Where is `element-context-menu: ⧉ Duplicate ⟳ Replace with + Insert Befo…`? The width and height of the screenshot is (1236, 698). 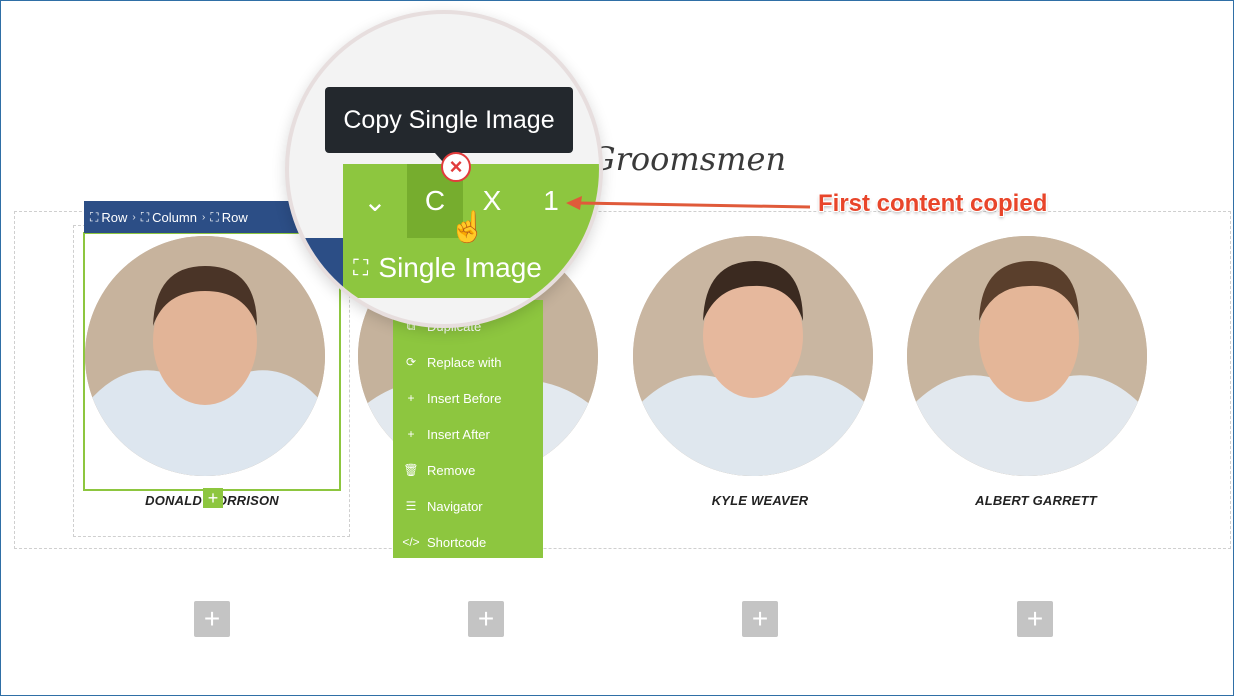
element-context-menu: ⧉ Duplicate ⟳ Replace with + Insert Befo… is located at coordinates (468, 429).